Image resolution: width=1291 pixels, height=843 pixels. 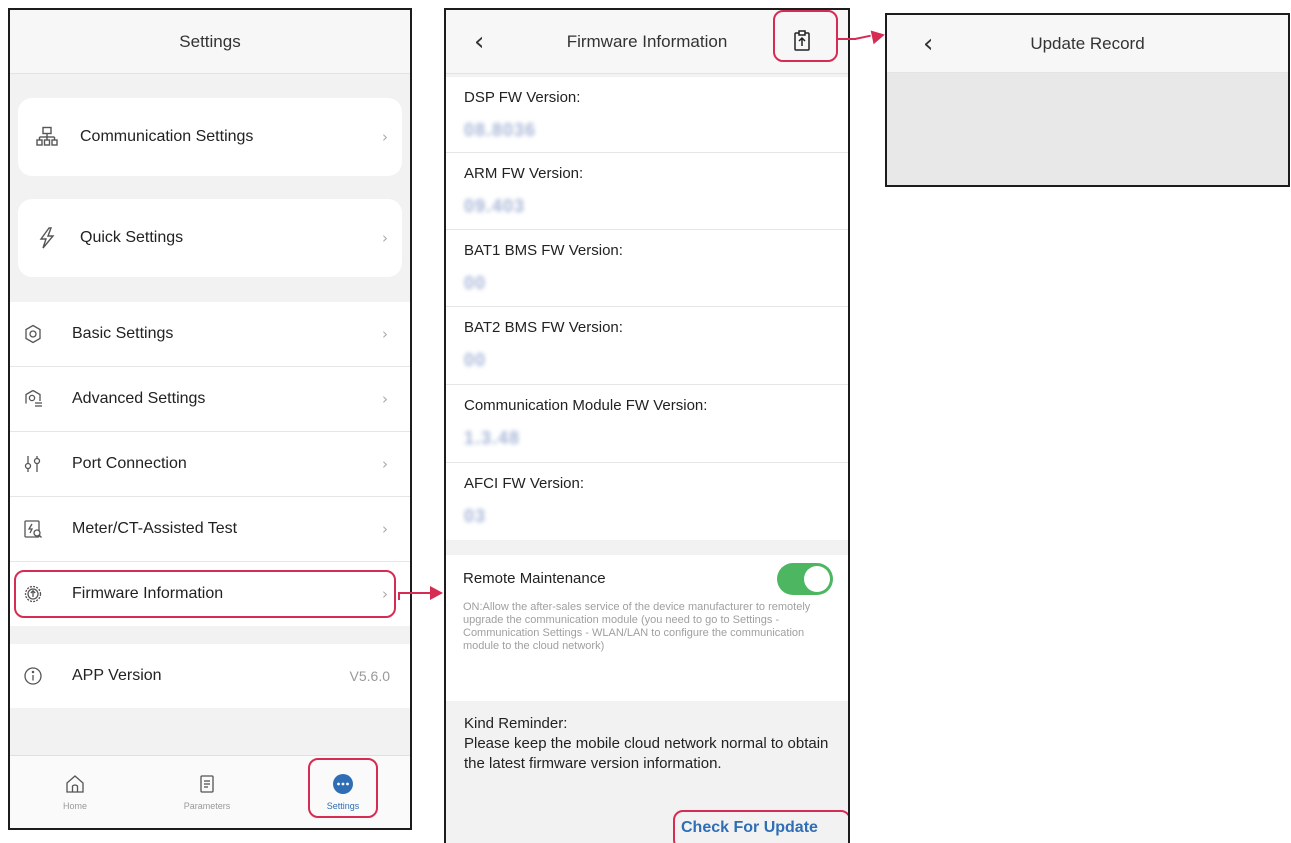 I want to click on quick-settings-label: Quick Settings, so click(x=132, y=237).